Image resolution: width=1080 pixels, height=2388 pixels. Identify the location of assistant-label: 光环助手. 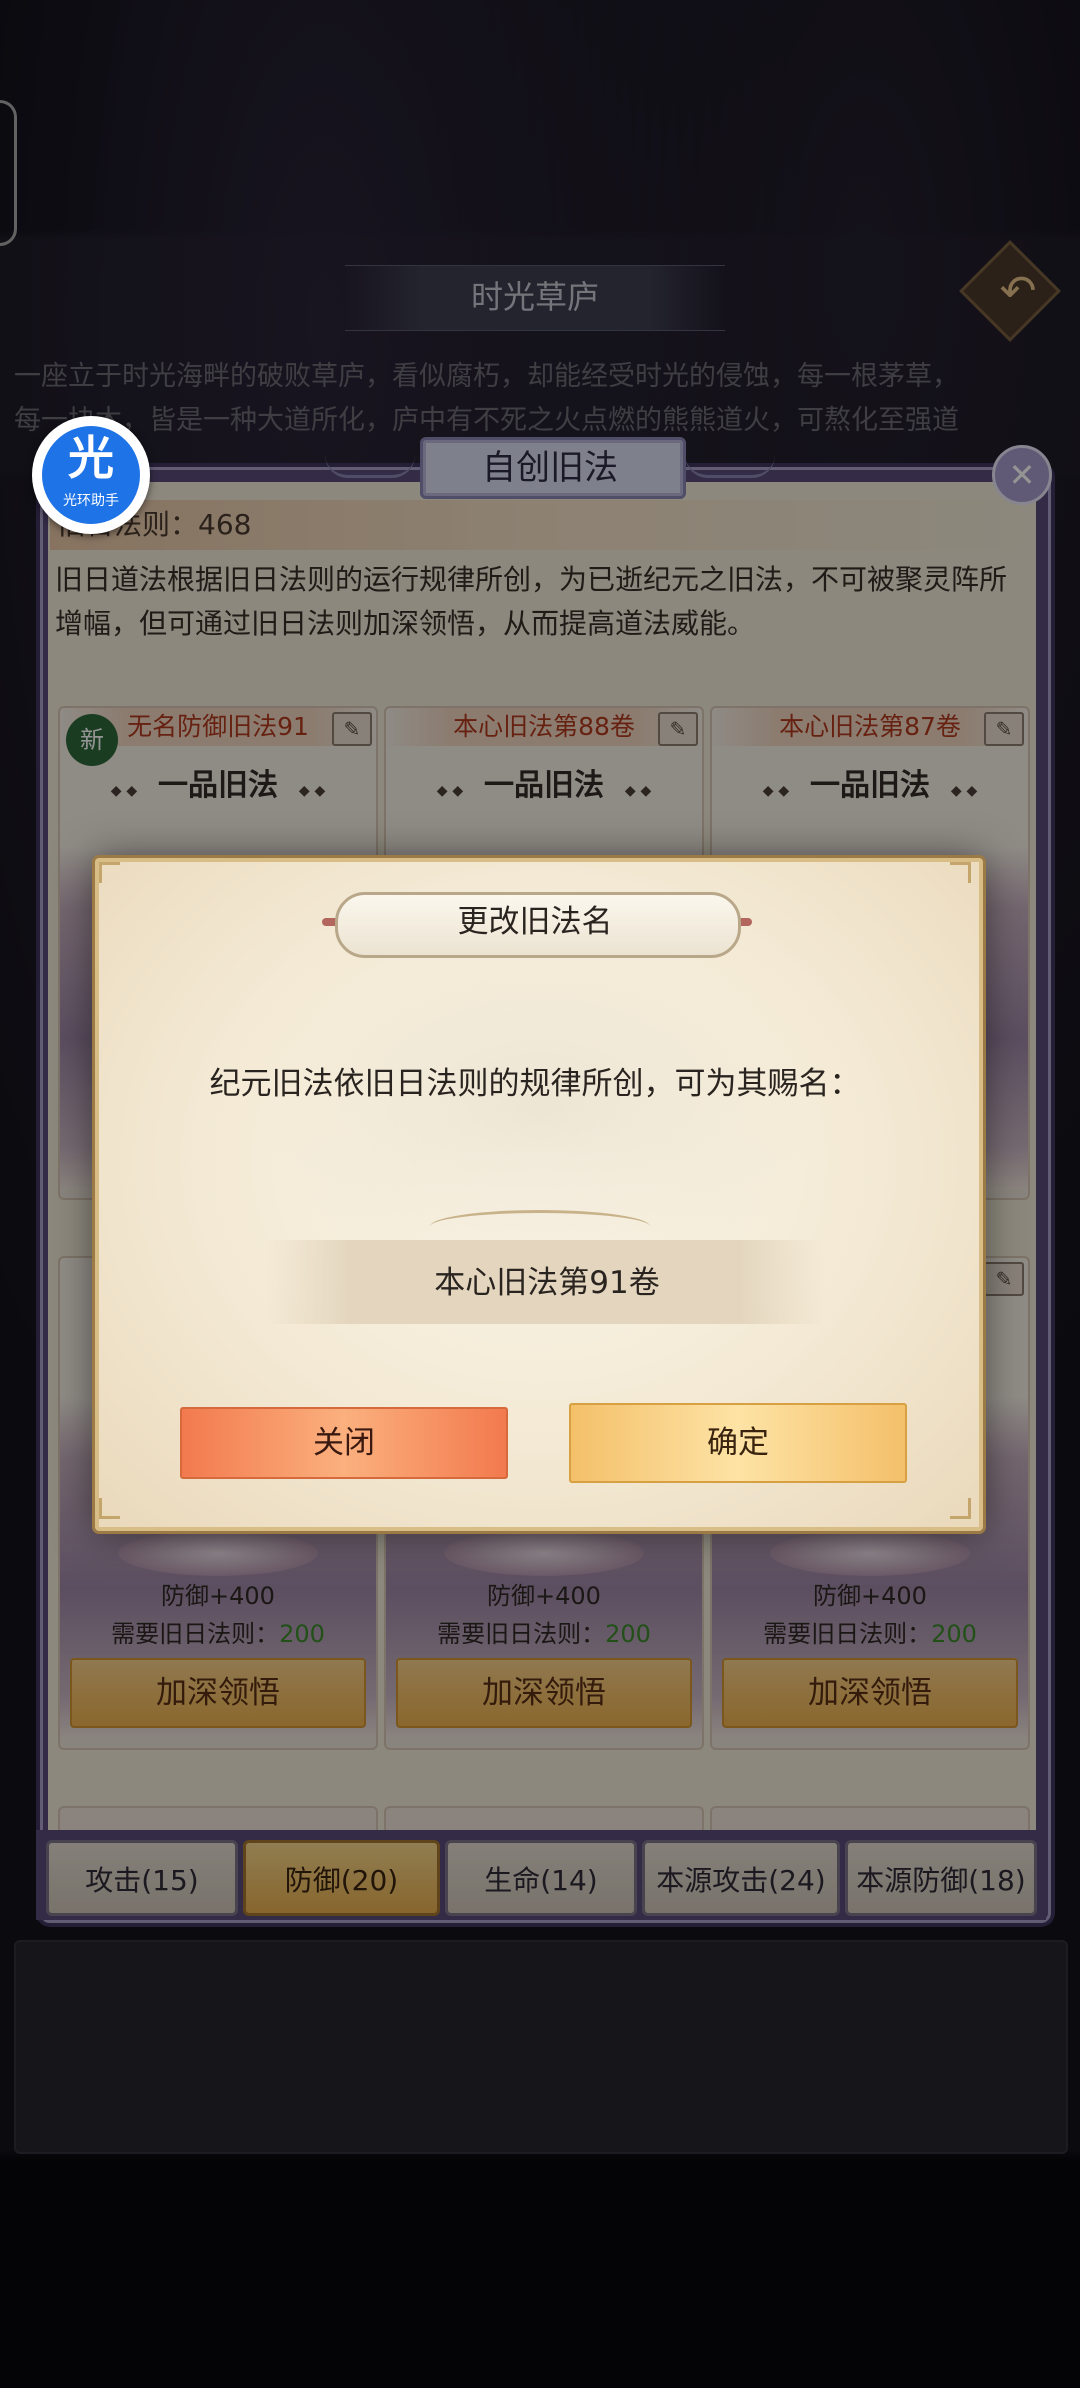
(91, 501).